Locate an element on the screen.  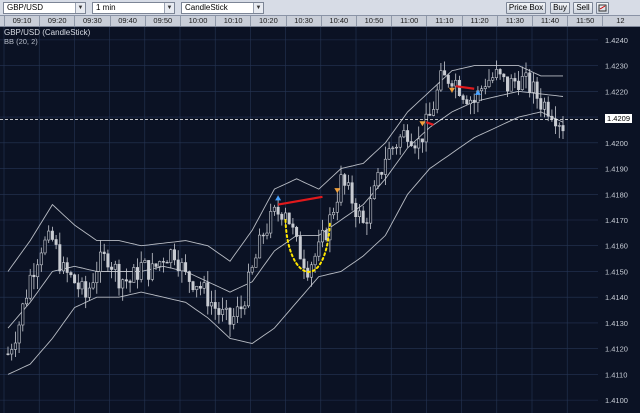
time-tick-label: 09:20 is located at coordinates (56, 21).